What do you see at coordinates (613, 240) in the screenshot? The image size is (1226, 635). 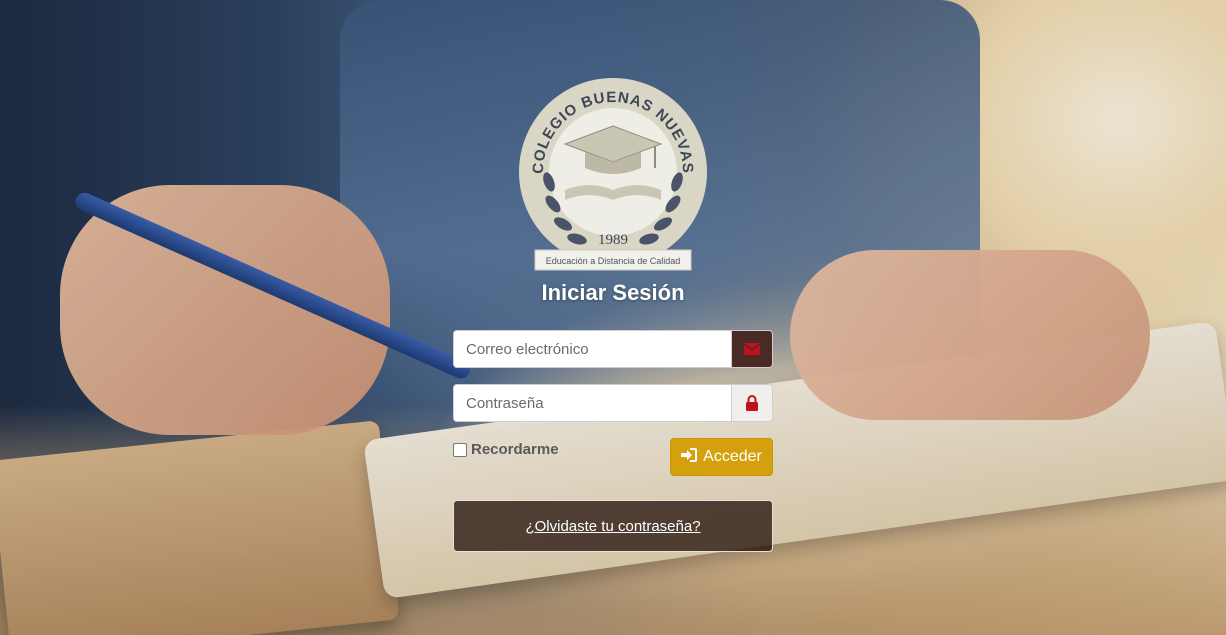 I see `svg-text: 1989` at bounding box center [613, 240].